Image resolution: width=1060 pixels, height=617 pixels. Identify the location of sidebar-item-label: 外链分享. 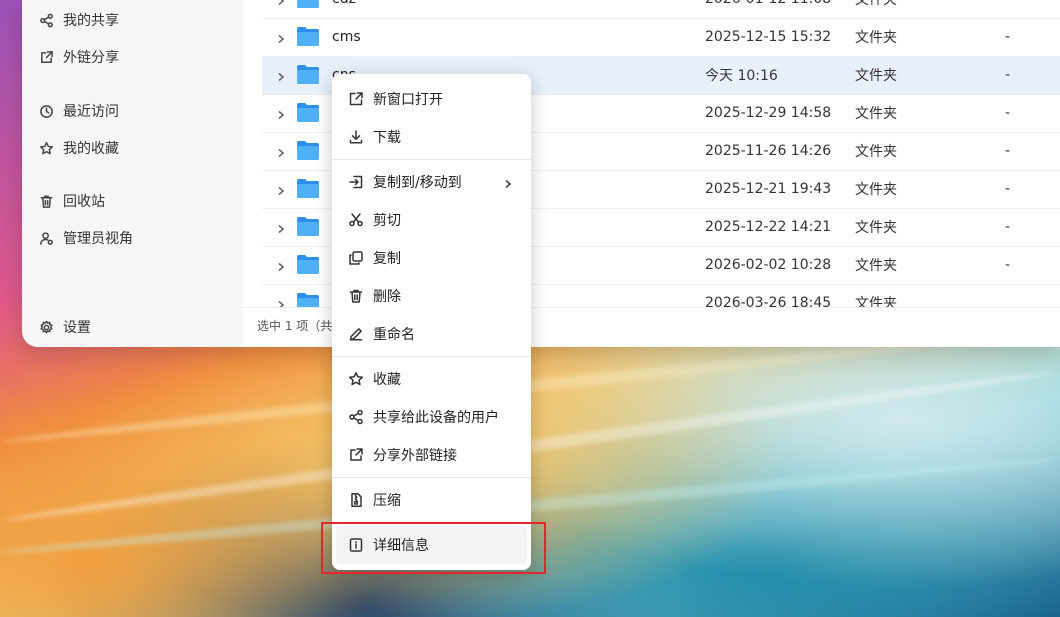
(91, 58).